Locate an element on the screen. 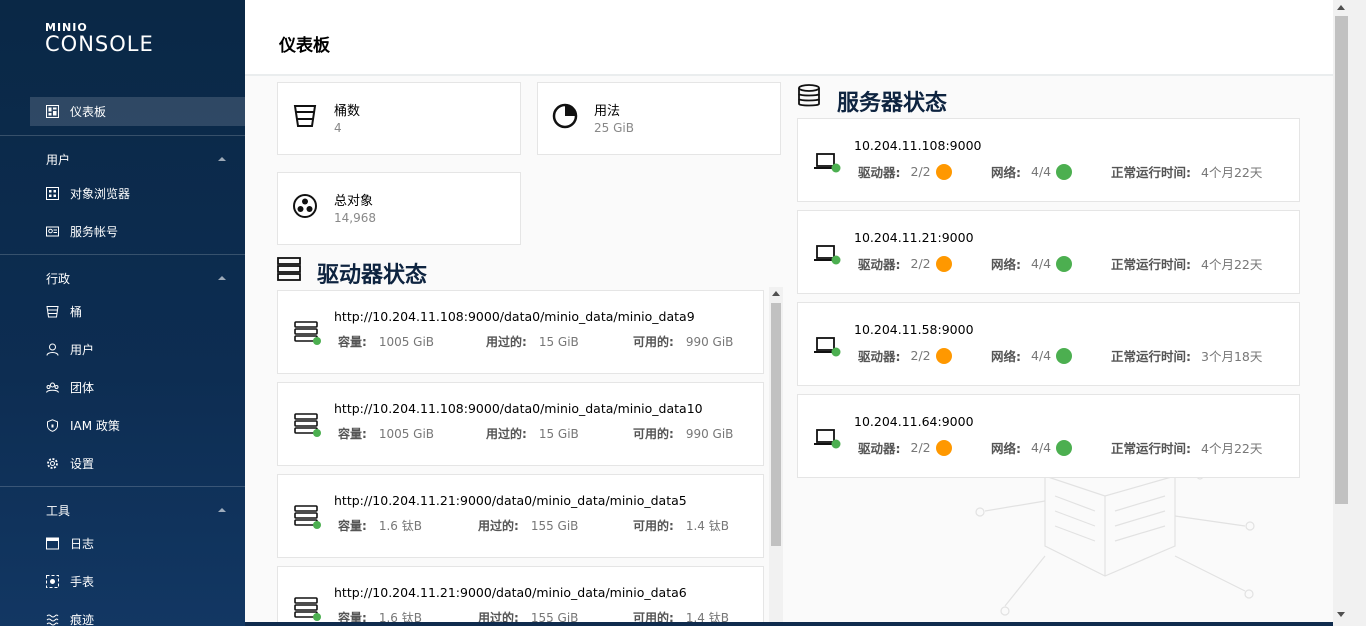  user-icon is located at coordinates (52, 349).